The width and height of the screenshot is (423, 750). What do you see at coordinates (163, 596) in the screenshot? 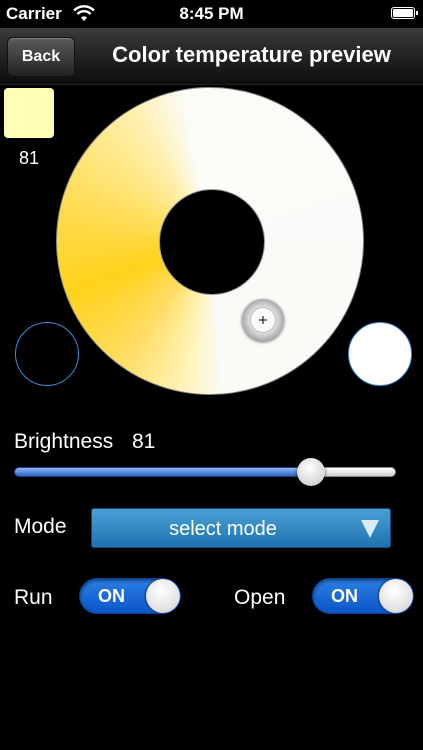
I see `run-toggle-knob` at bounding box center [163, 596].